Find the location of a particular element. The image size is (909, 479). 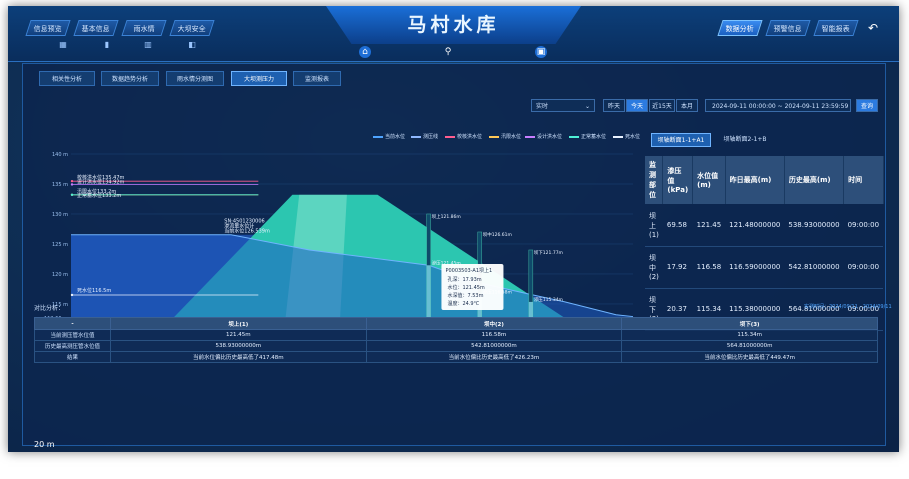

range-yesterday: 昨天 is located at coordinates (614, 105).